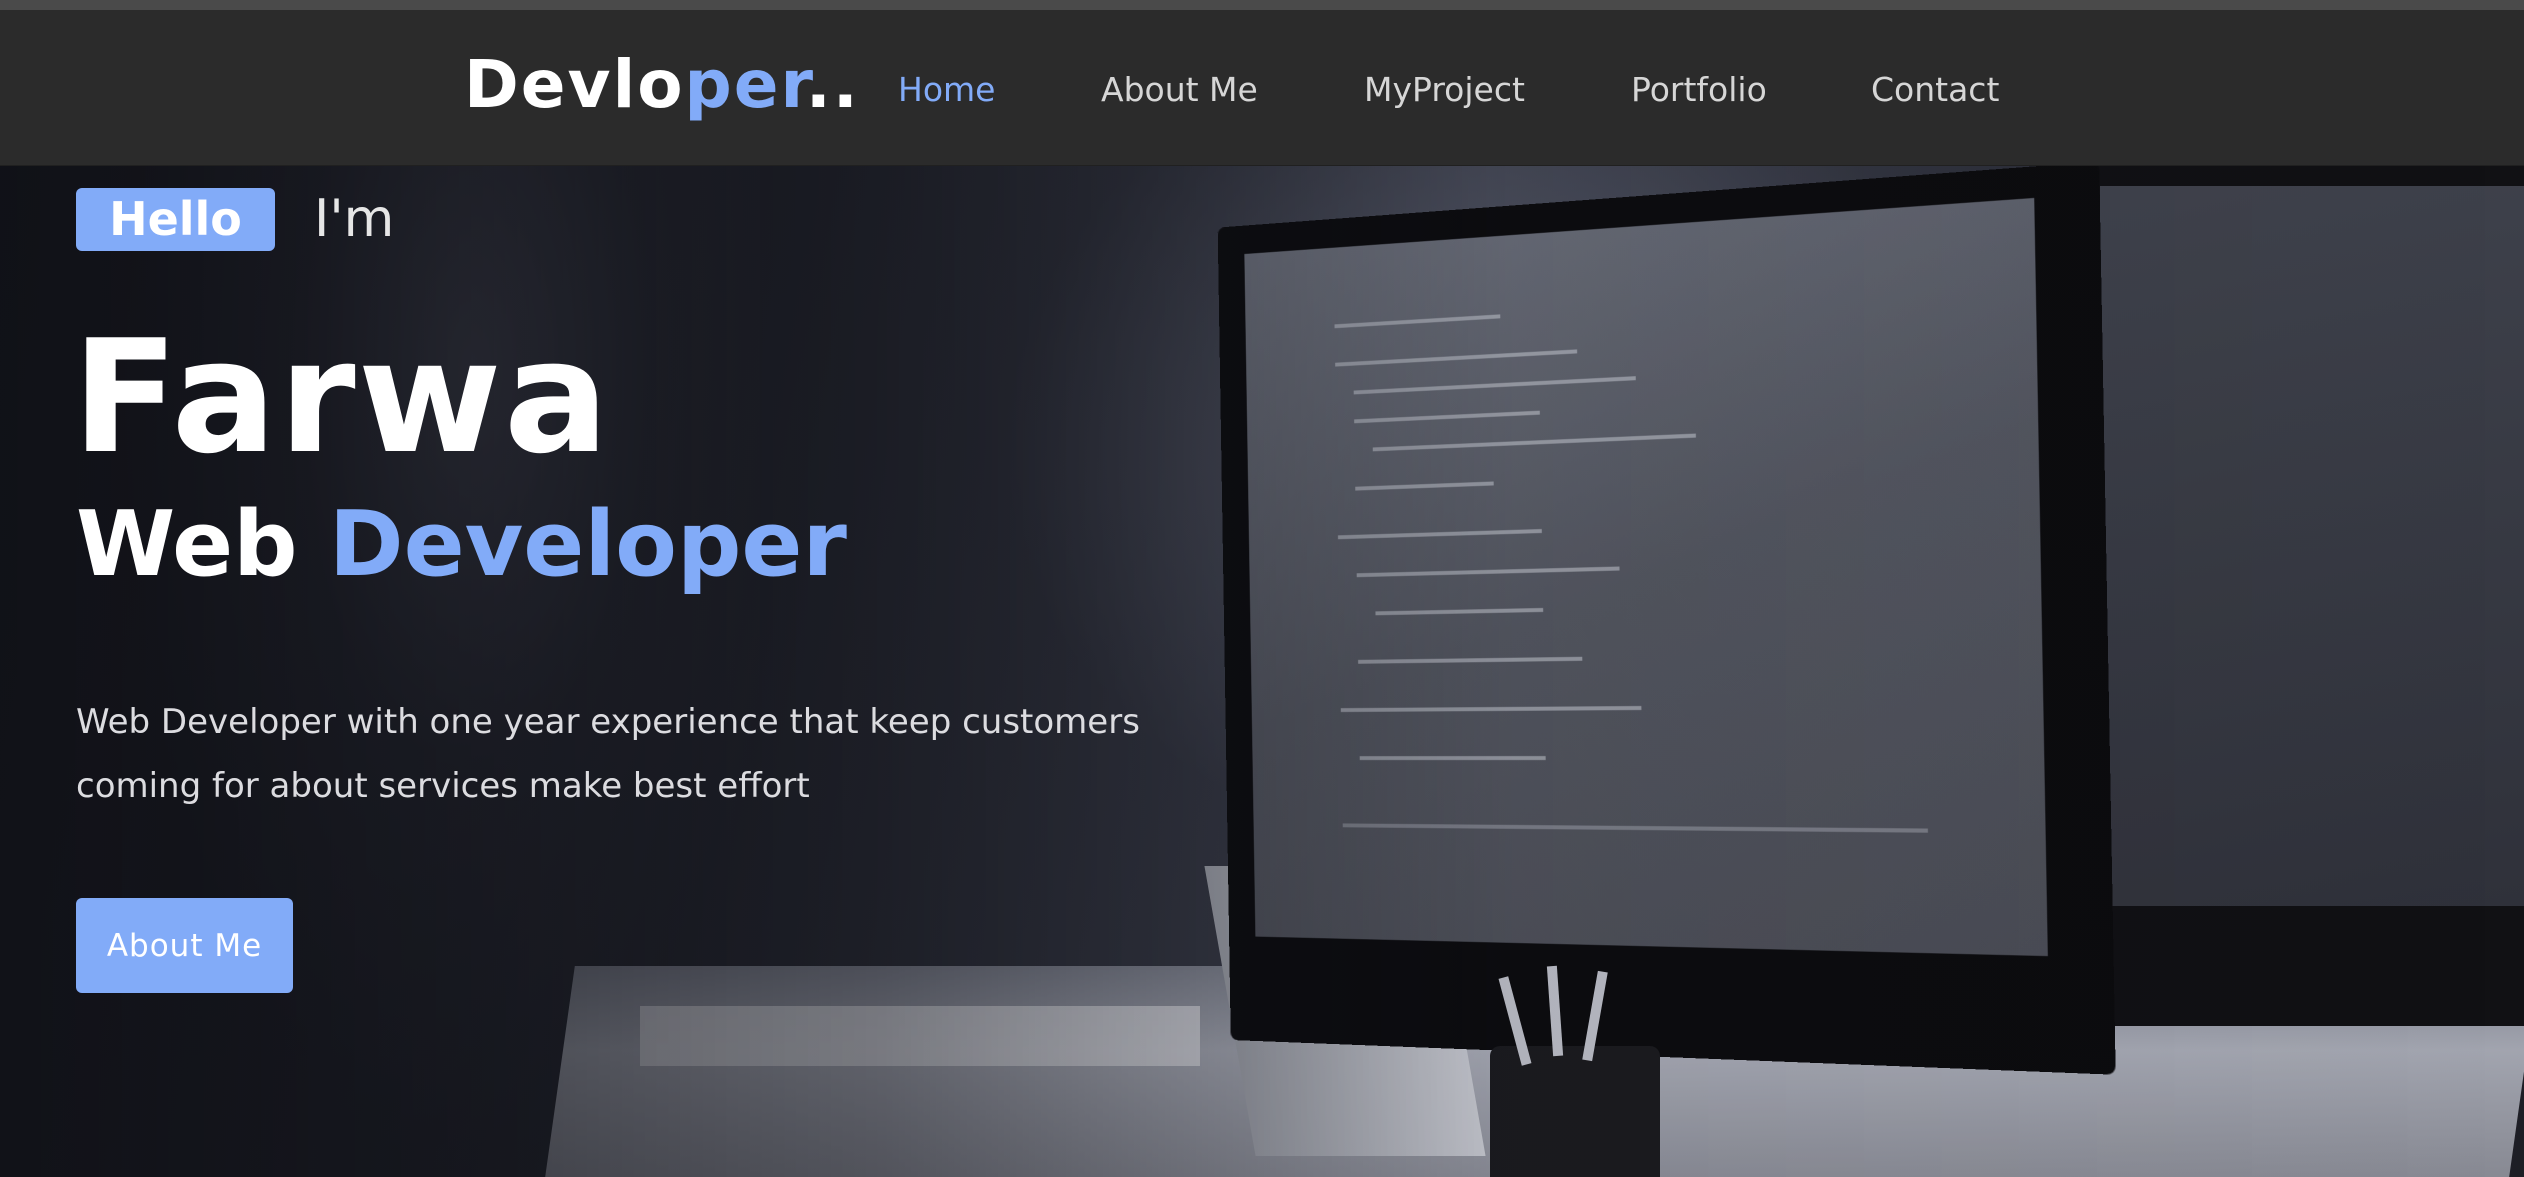 This screenshot has height=1177, width=2524. What do you see at coordinates (587, 544) in the screenshot?
I see `role-highlight: Developer` at bounding box center [587, 544].